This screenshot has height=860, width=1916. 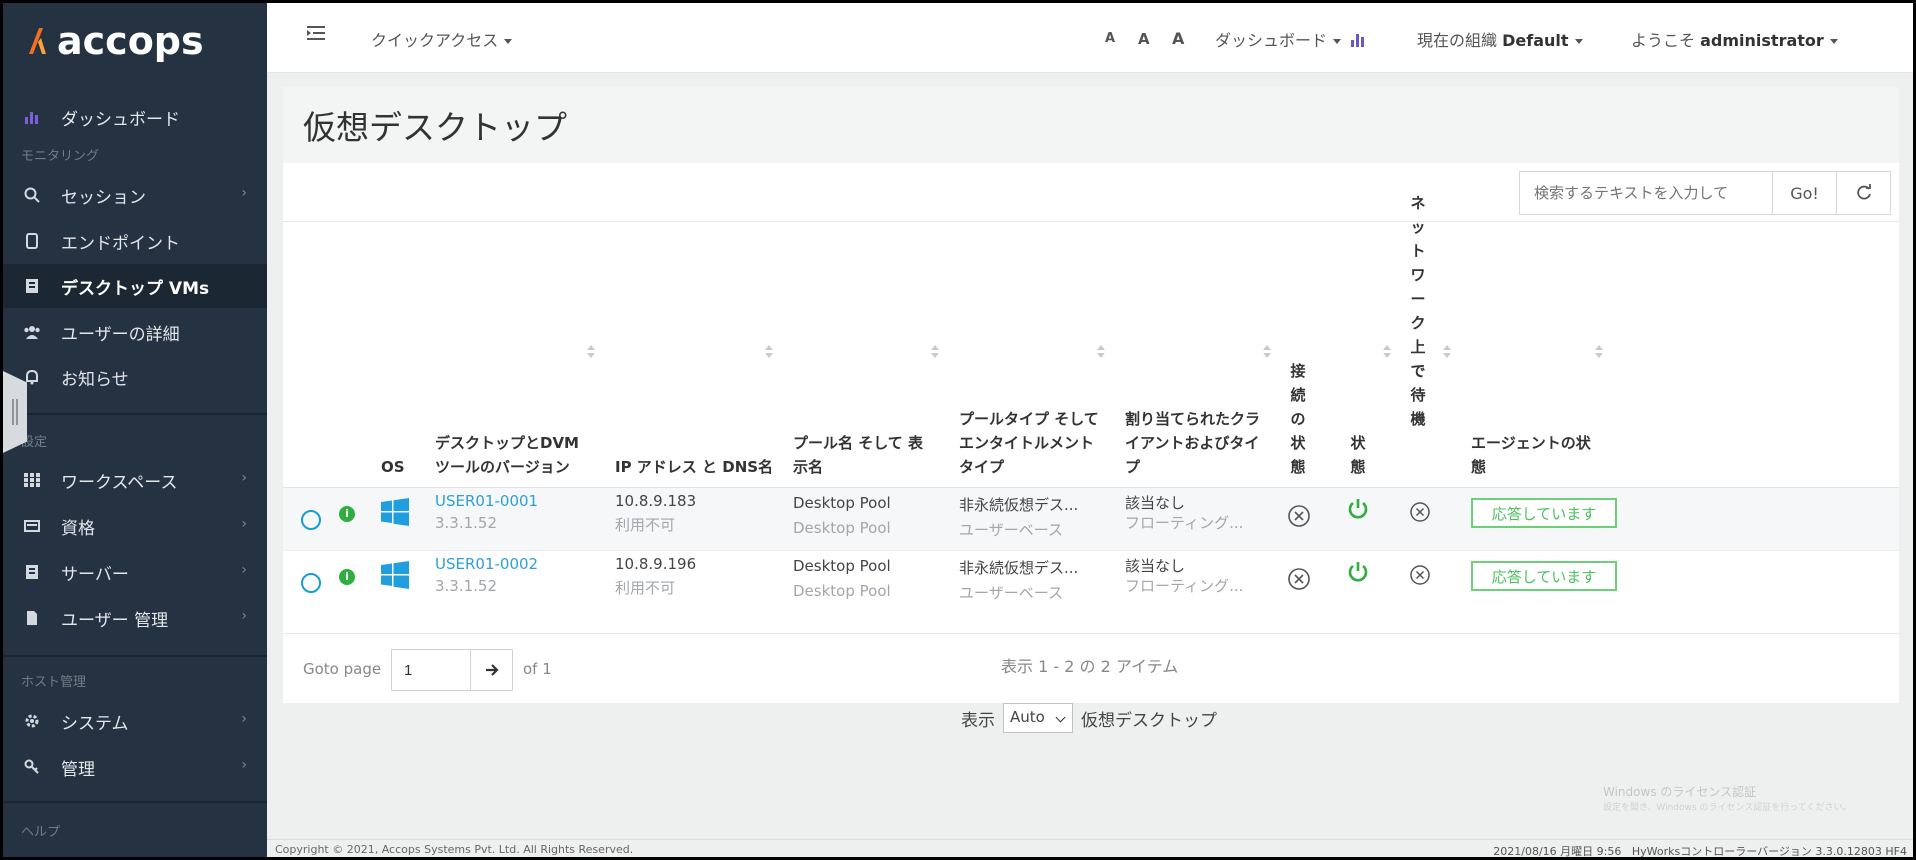 What do you see at coordinates (1646, 193) in the screenshot?
I see `search-input` at bounding box center [1646, 193].